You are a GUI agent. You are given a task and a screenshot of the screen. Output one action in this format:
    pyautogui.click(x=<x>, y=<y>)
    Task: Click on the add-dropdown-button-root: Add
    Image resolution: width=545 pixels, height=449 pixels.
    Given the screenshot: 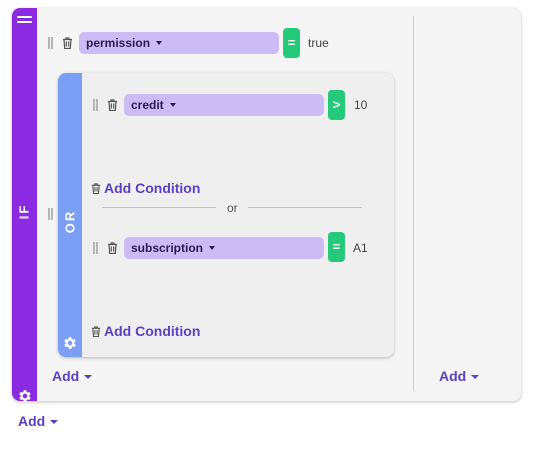 What is the action you would take?
    pyautogui.click(x=38, y=421)
    